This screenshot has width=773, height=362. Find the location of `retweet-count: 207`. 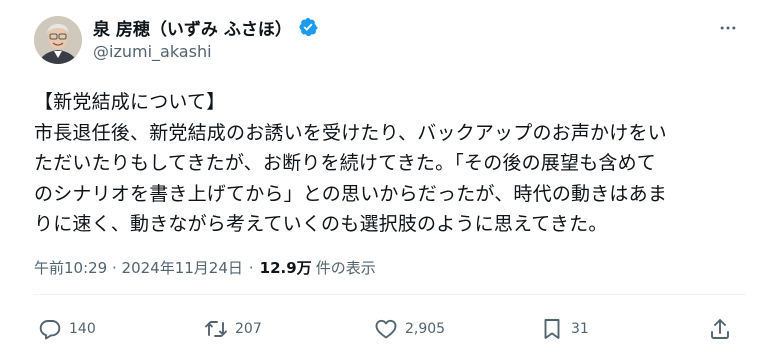

retweet-count: 207 is located at coordinates (248, 329).